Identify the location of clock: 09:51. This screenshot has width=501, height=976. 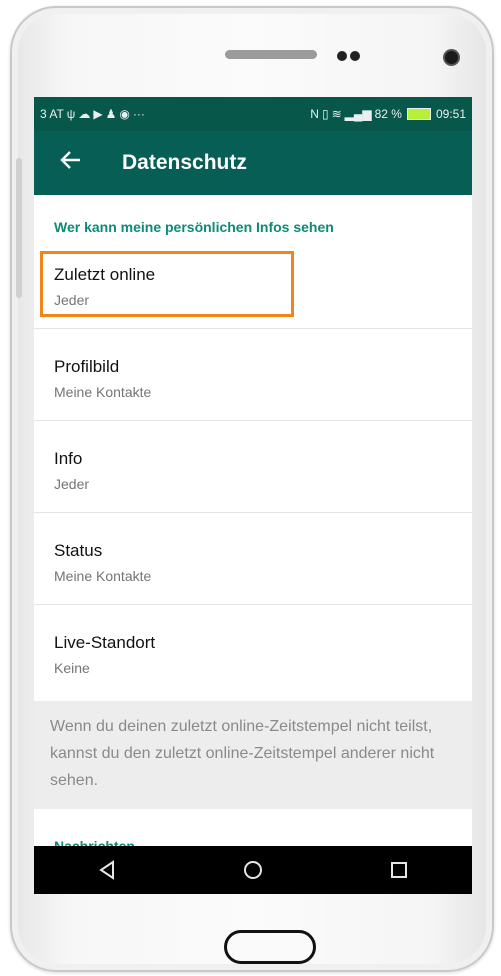
(450, 114).